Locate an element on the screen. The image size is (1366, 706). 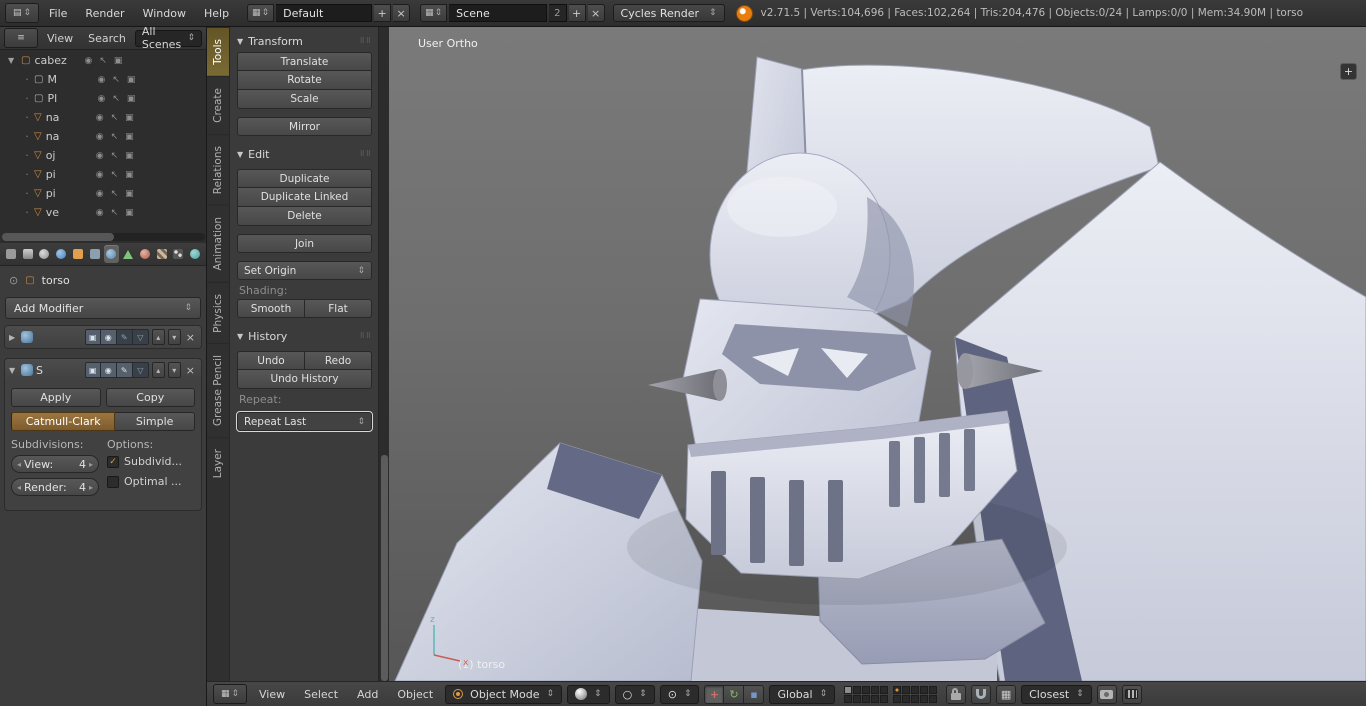
checkbox-unchecked-icon is located at coordinates (113, 481).